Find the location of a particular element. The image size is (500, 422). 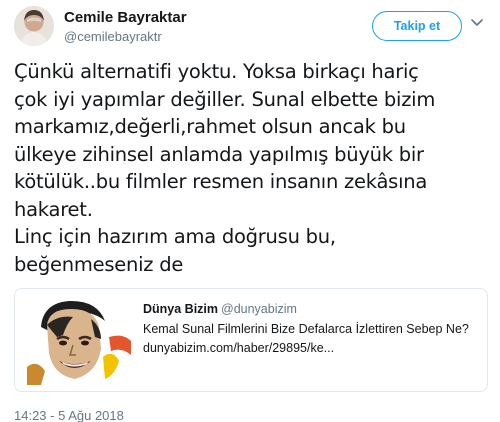

chevron-down-icon is located at coordinates (477, 23).